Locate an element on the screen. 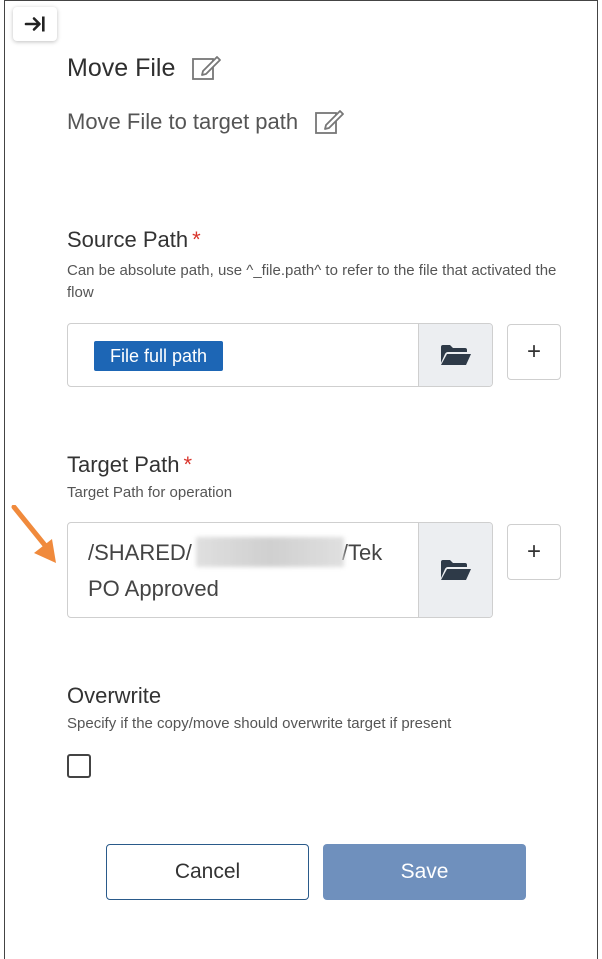 The height and width of the screenshot is (959, 602). save-button: Save is located at coordinates (424, 872).